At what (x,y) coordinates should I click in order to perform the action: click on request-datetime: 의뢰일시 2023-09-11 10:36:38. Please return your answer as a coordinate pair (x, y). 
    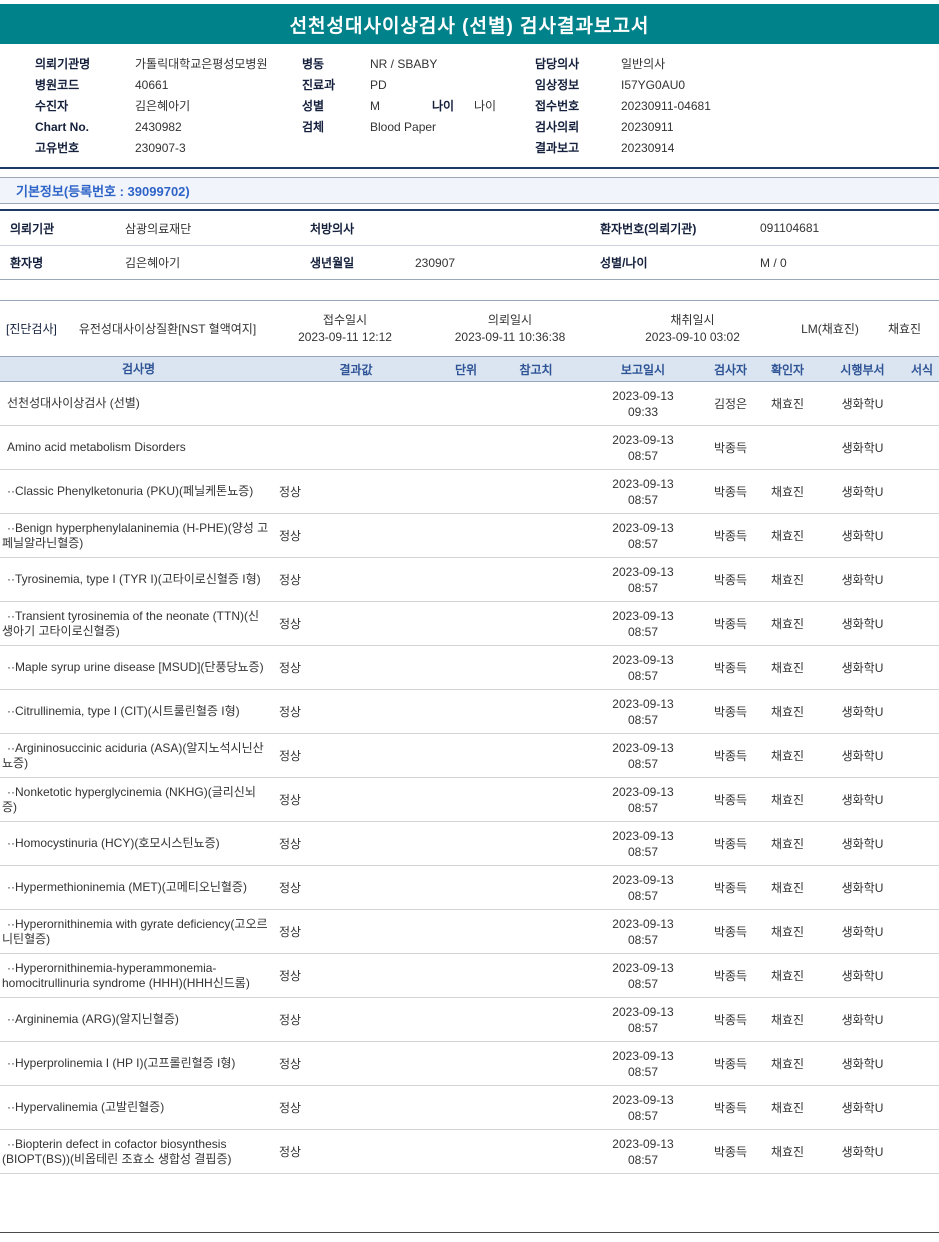
    Looking at the image, I should click on (510, 329).